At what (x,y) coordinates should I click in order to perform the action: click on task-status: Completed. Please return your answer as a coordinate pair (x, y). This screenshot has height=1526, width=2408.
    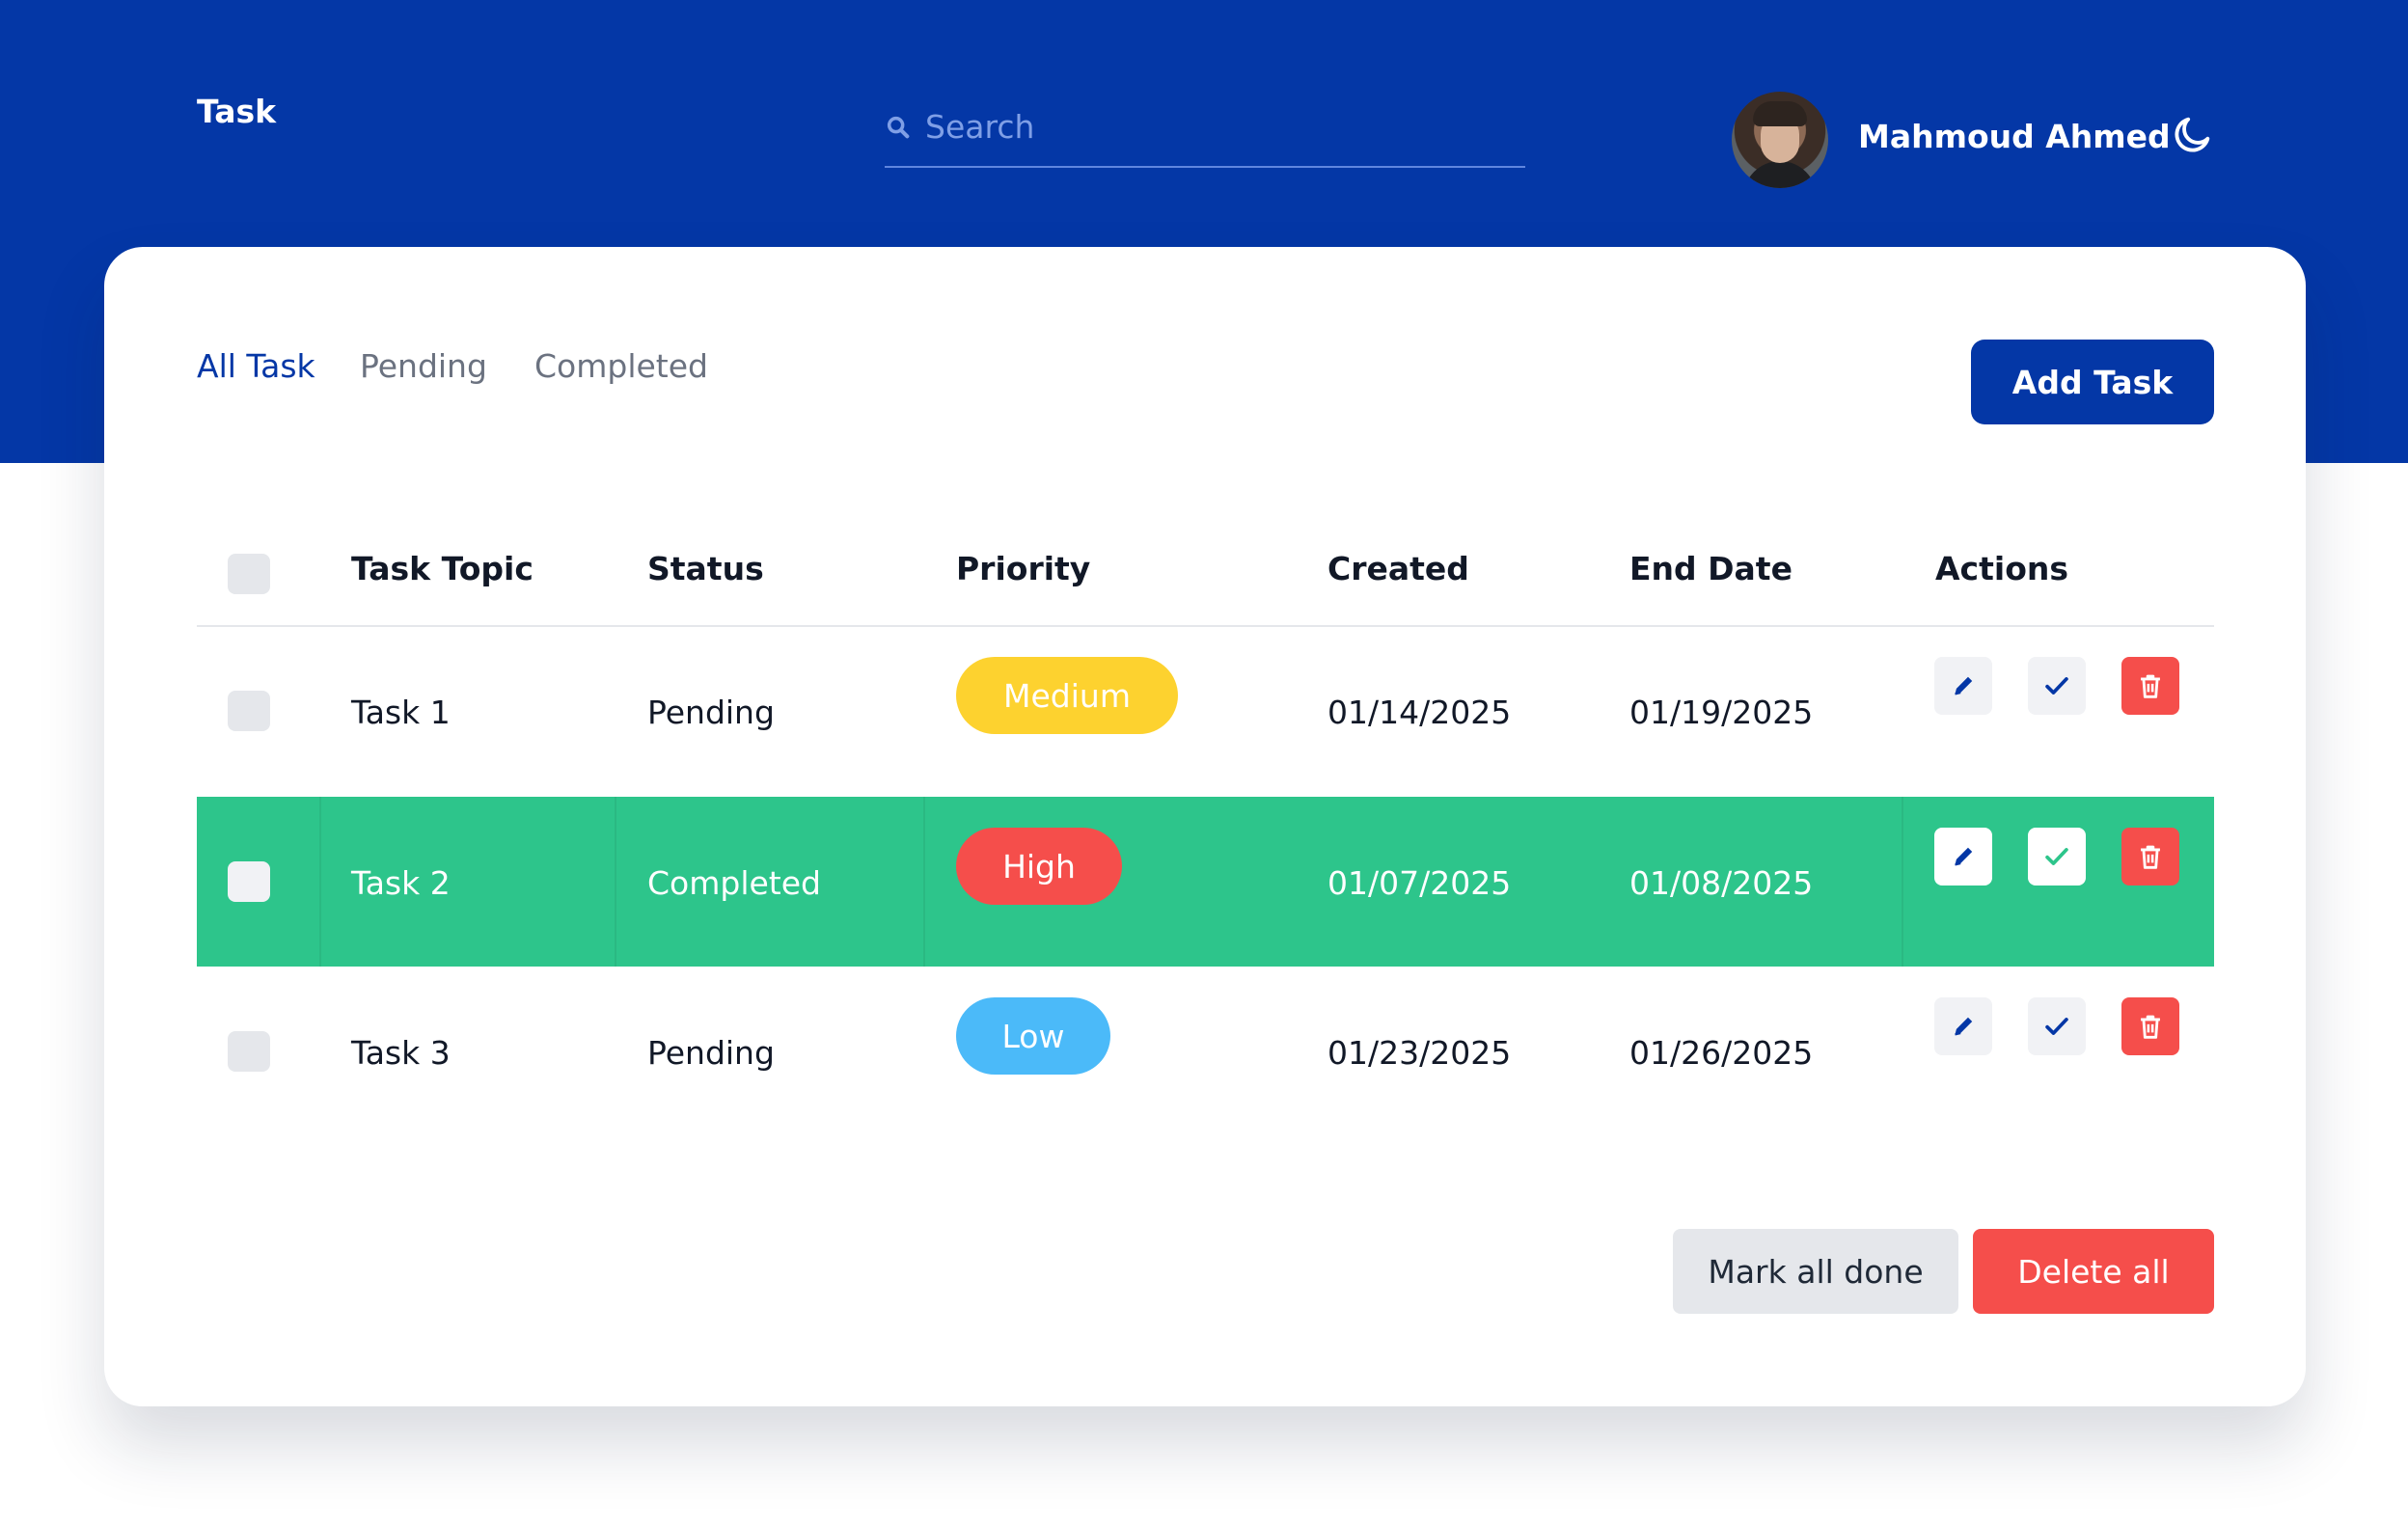
    Looking at the image, I should click on (734, 883).